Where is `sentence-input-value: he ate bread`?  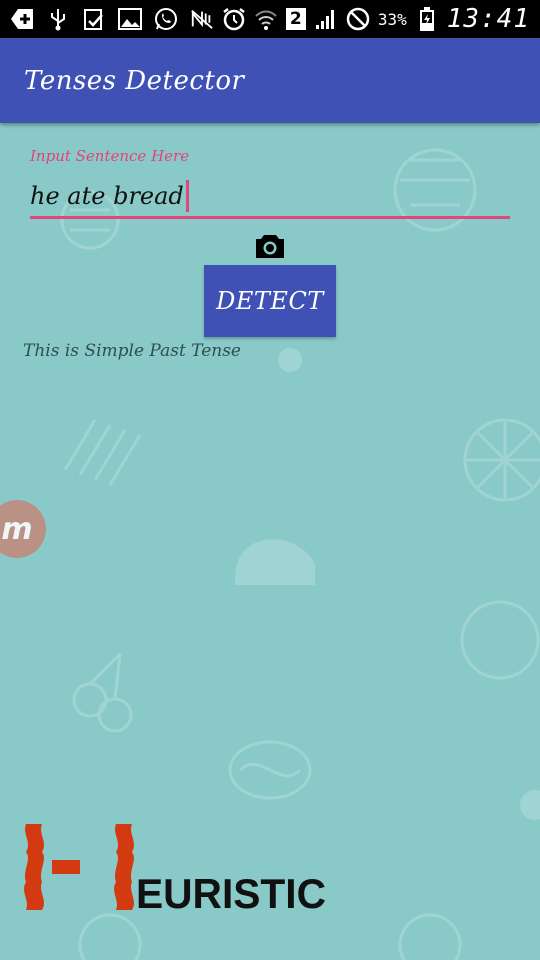 sentence-input-value: he ate bread is located at coordinates (107, 195).